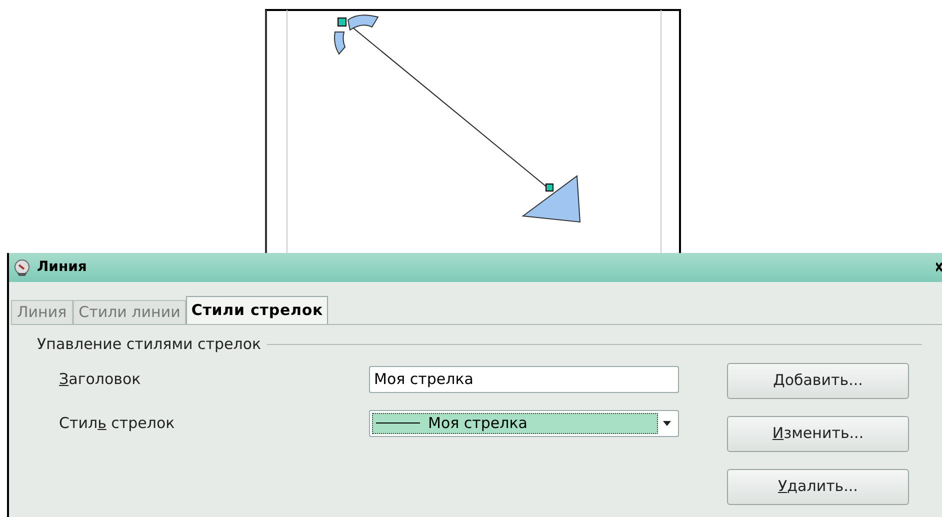  What do you see at coordinates (149, 344) in the screenshot?
I see `group-title: Упавление стилями стрелок` at bounding box center [149, 344].